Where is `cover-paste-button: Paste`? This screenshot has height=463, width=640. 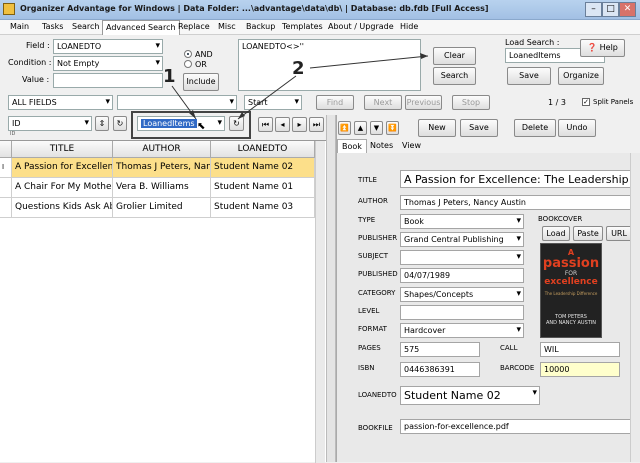 cover-paste-button: Paste is located at coordinates (588, 233).